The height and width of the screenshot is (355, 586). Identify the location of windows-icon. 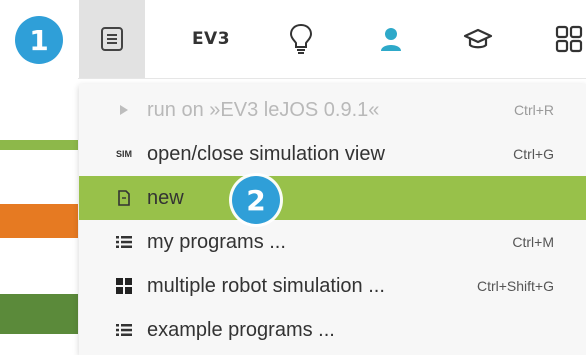
(124, 286).